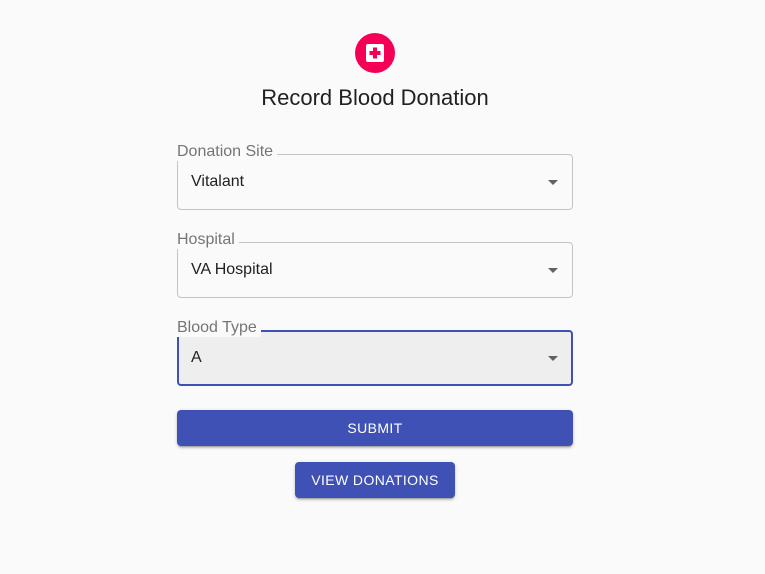 The image size is (765, 574). Describe the element at coordinates (375, 428) in the screenshot. I see `submit-button: Submit` at that location.